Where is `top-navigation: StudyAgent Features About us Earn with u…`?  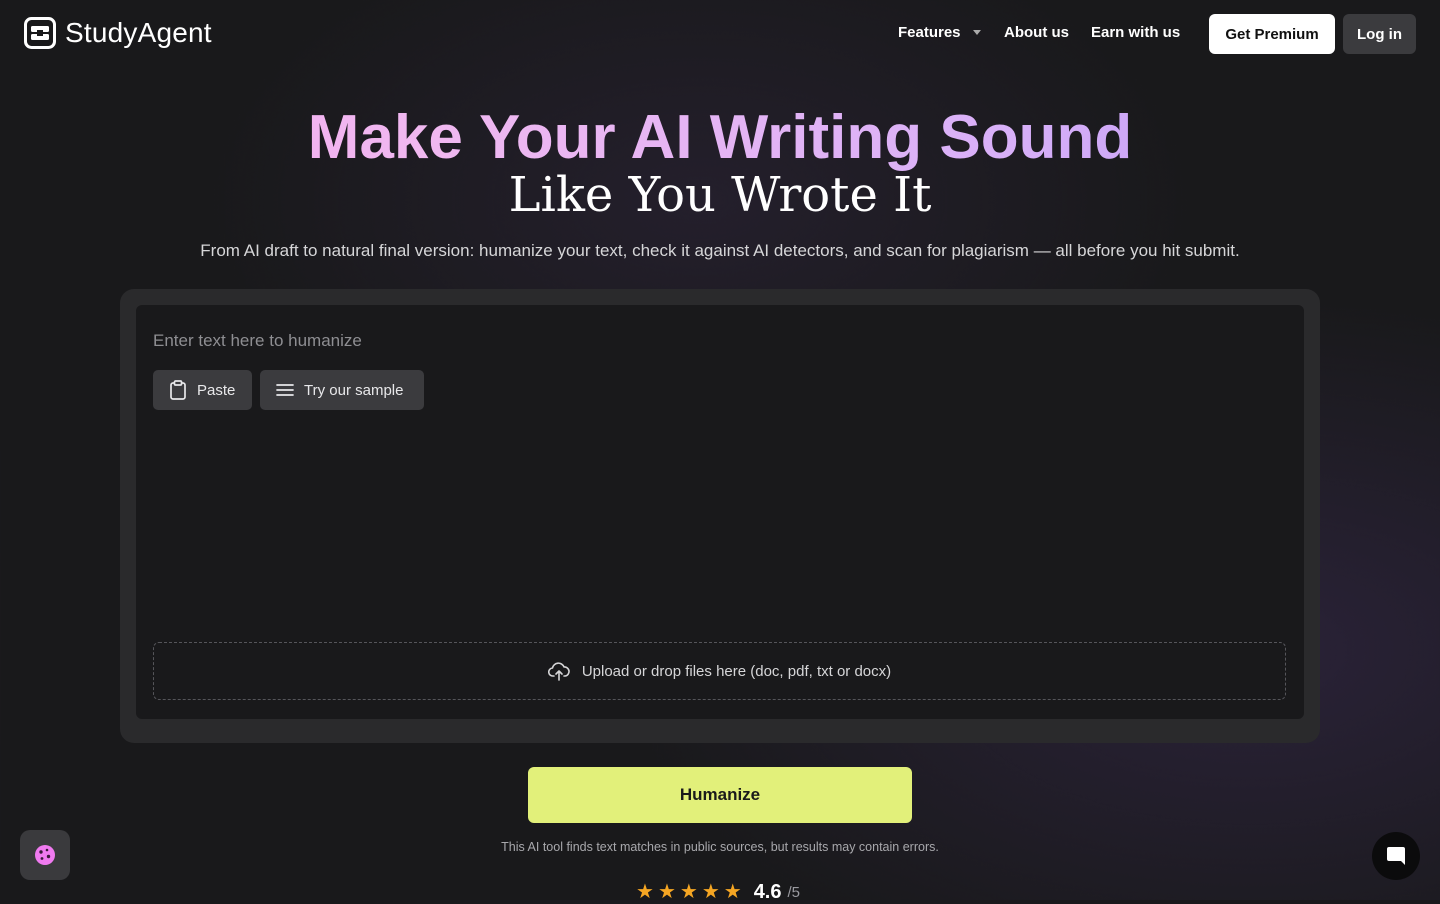
top-navigation: StudyAgent Features About us Earn with u… is located at coordinates (720, 34).